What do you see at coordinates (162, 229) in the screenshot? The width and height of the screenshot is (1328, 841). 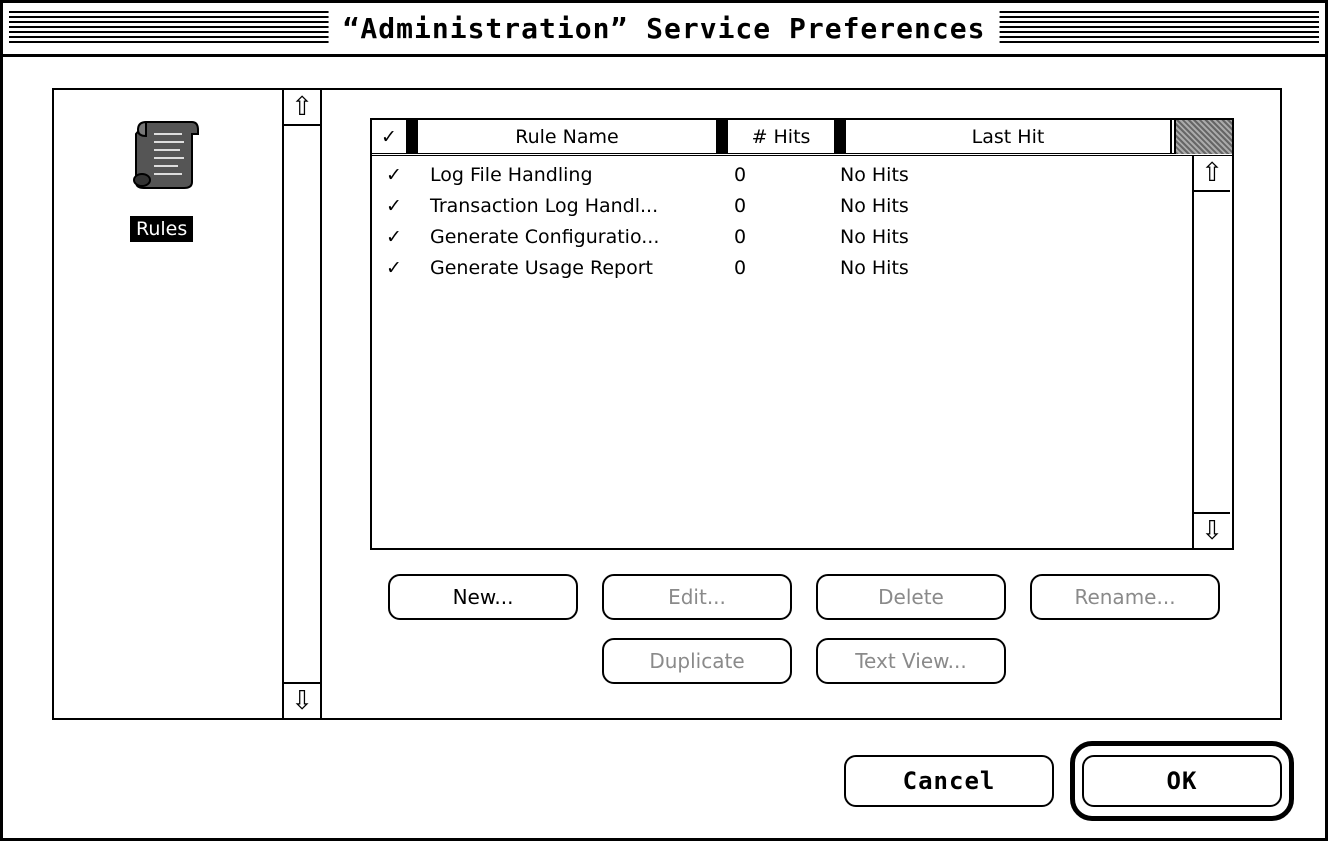 I see `sidebar-item-rules: Rules` at bounding box center [162, 229].